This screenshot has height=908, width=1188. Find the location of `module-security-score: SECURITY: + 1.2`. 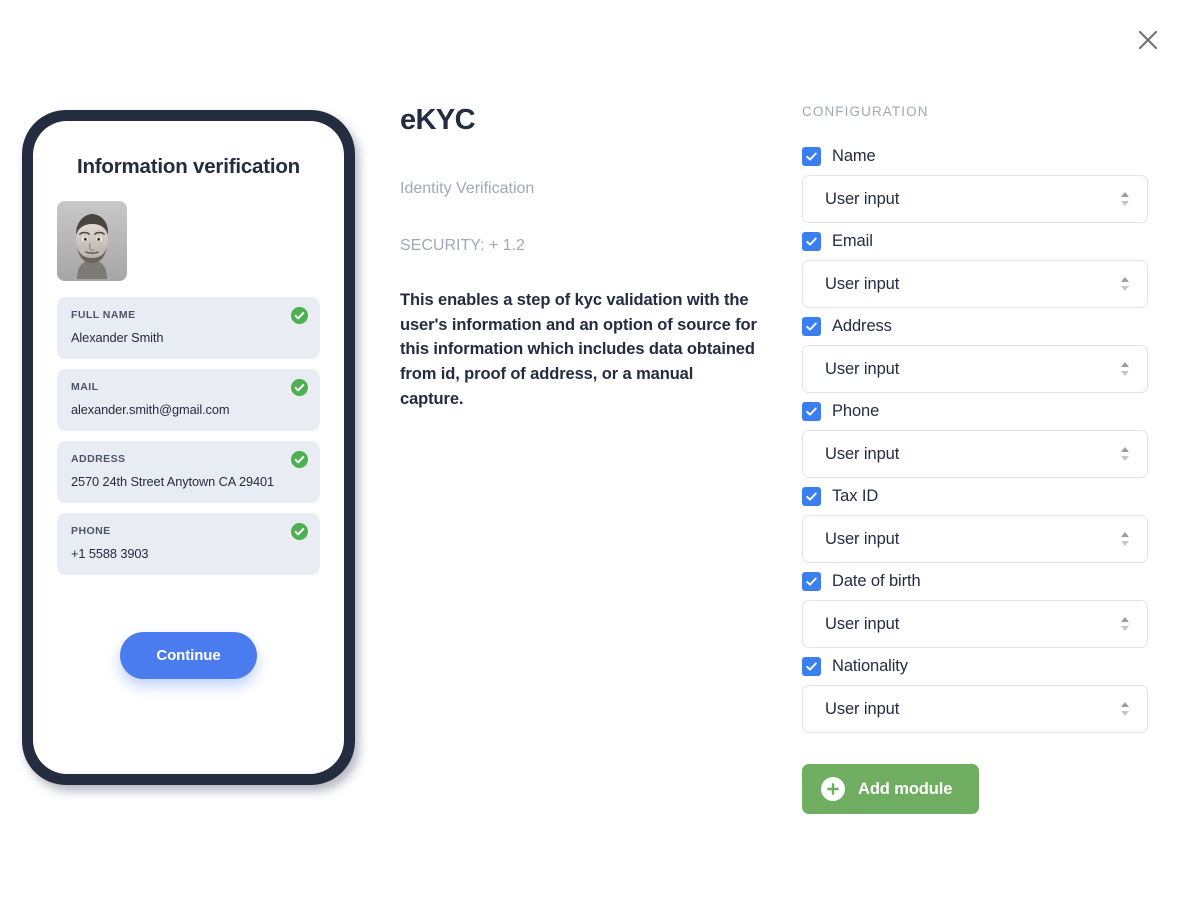

module-security-score: SECURITY: + 1.2 is located at coordinates (462, 245).